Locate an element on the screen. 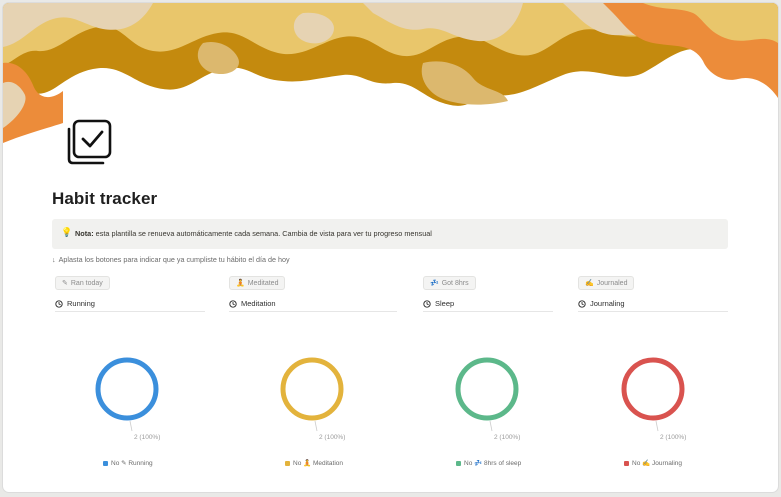 The width and height of the screenshot is (781, 497). running-property: Running is located at coordinates (130, 304).